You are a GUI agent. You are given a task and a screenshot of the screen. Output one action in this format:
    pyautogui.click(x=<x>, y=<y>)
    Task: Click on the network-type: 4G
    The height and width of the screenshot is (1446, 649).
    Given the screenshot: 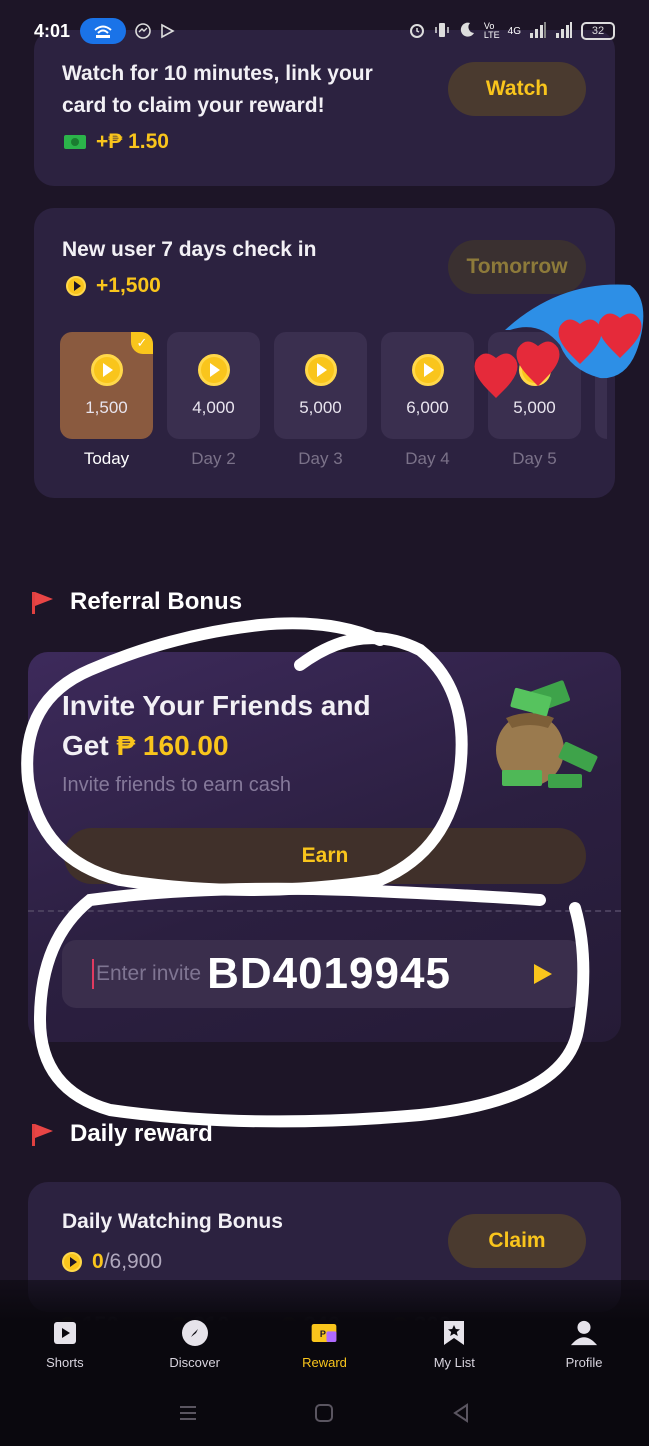 What is the action you would take?
    pyautogui.click(x=514, y=31)
    